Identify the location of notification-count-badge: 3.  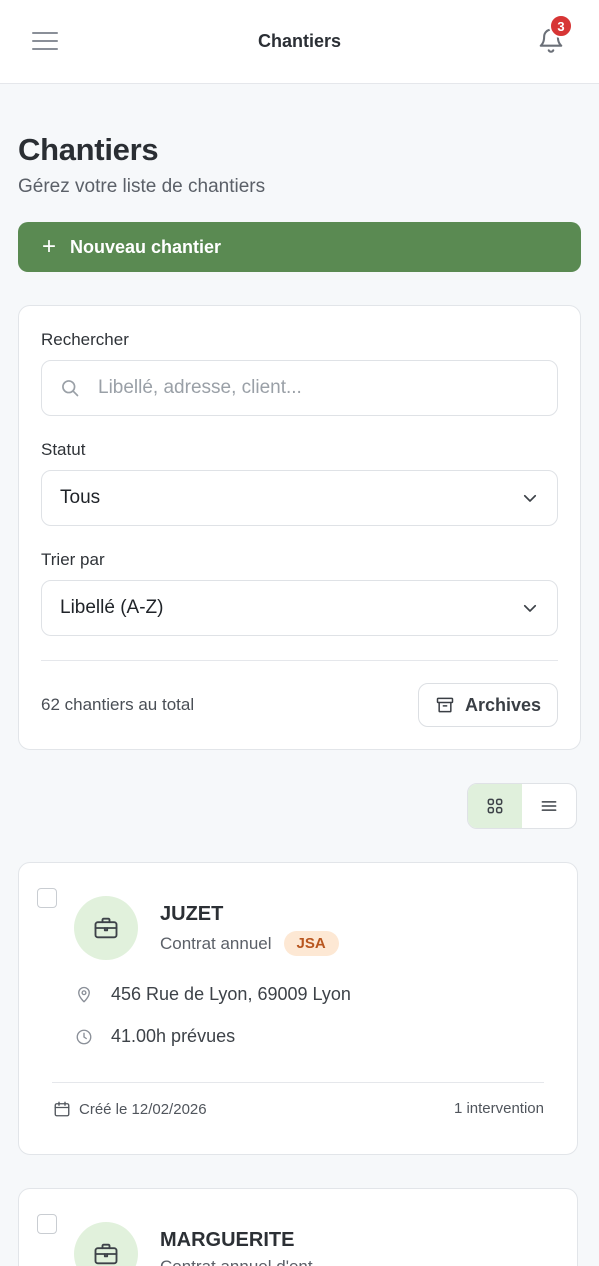
(561, 26).